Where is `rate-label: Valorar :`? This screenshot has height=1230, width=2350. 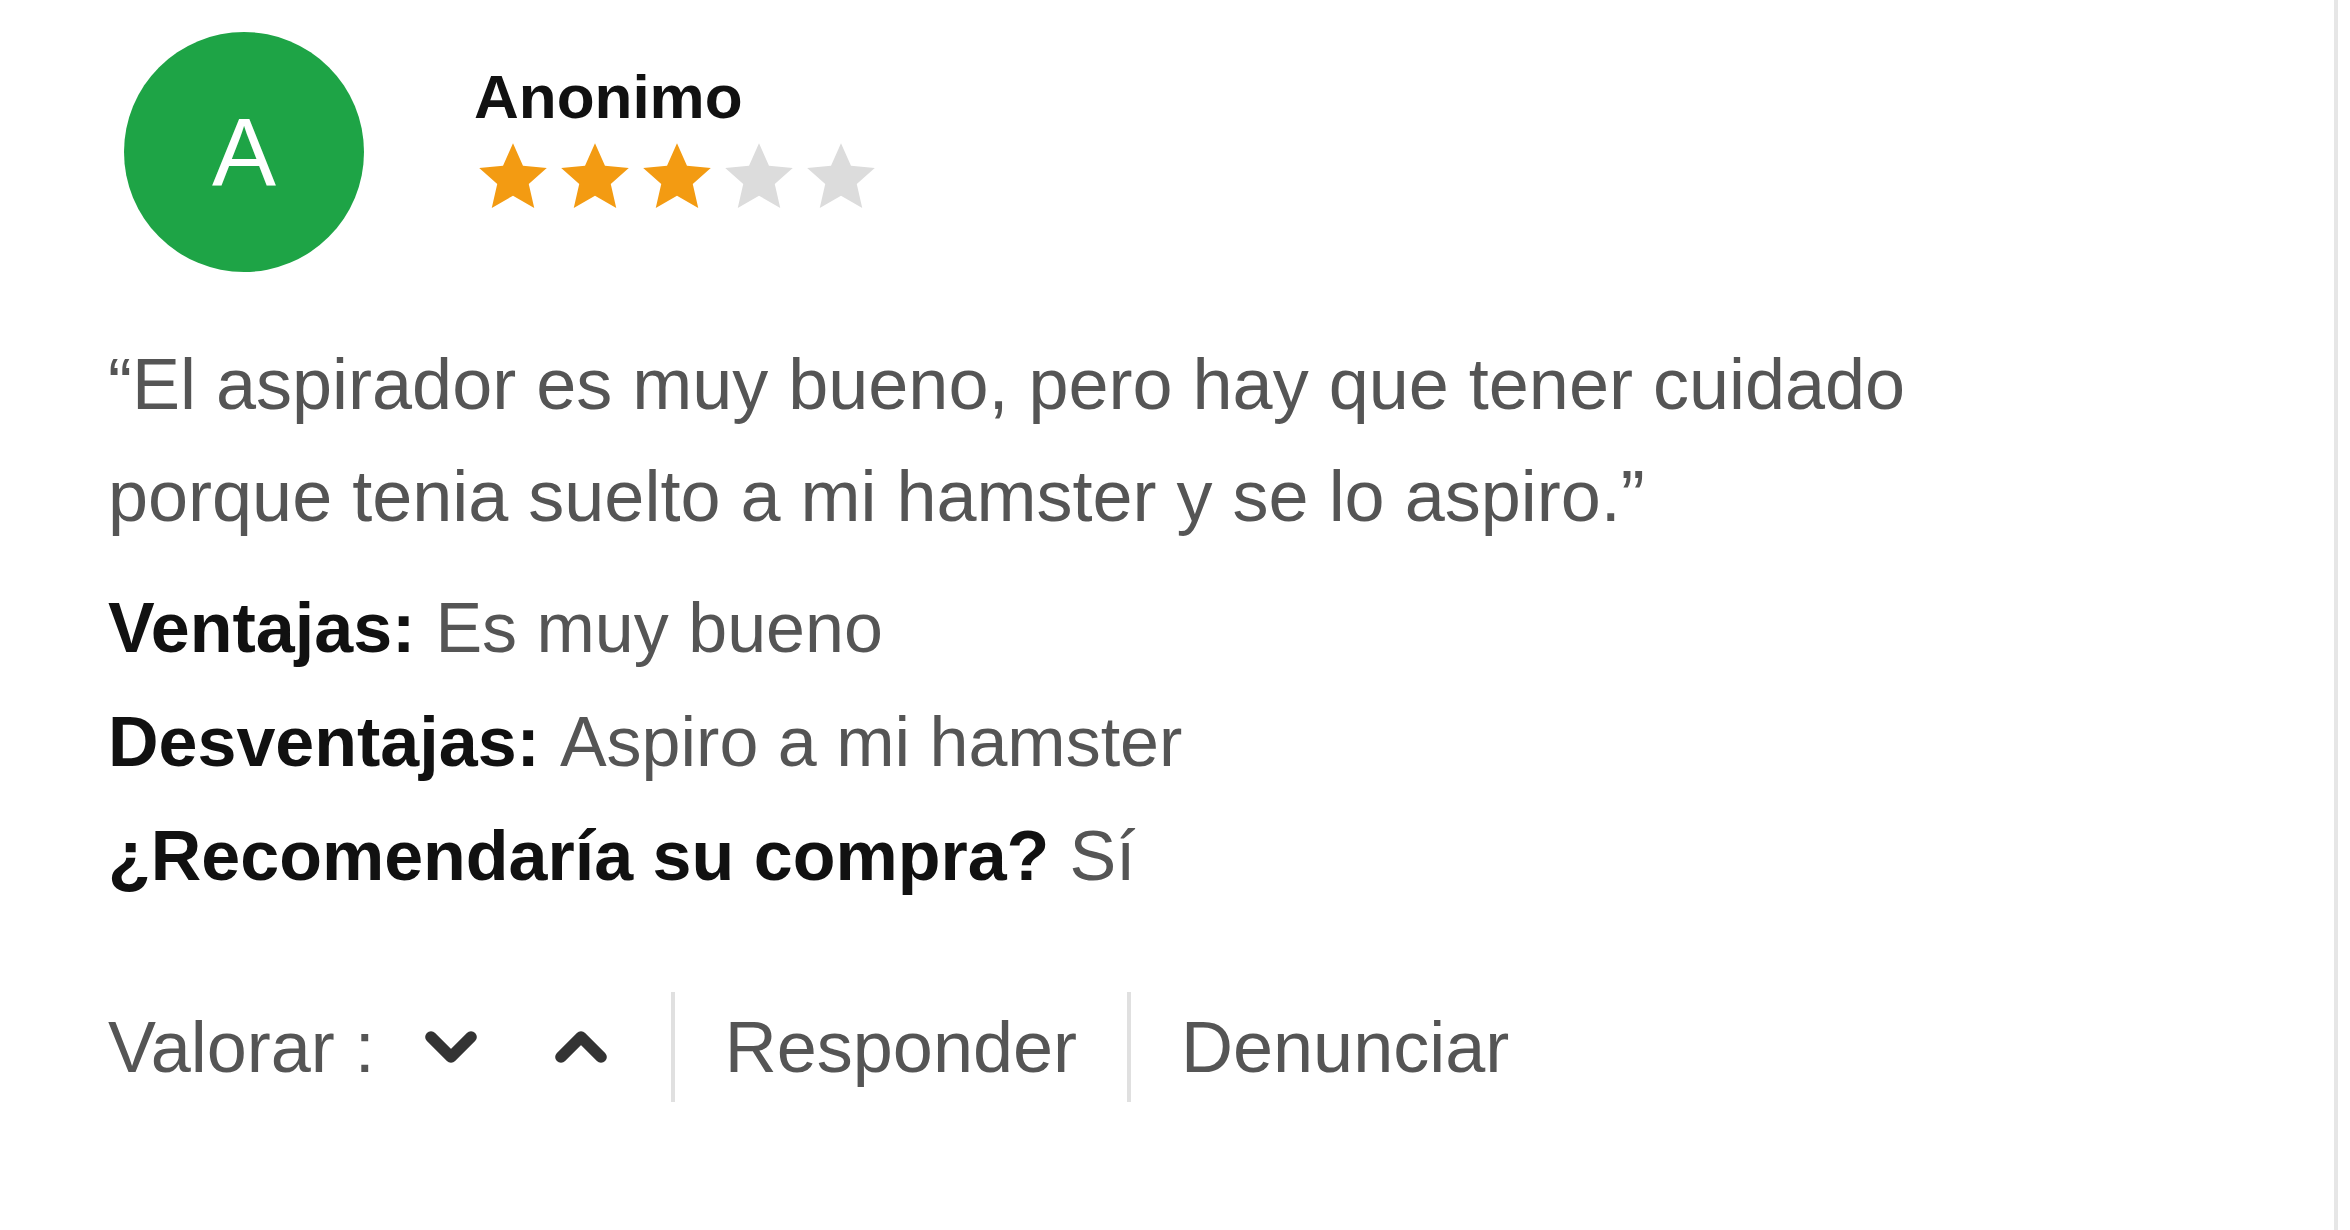 rate-label: Valorar : is located at coordinates (241, 1047).